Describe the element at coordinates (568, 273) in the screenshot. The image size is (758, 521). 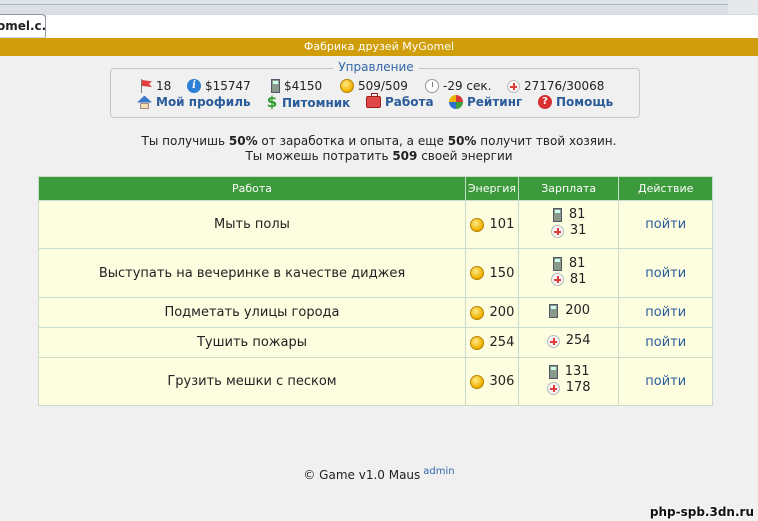
I see `salary: 81 81` at that location.